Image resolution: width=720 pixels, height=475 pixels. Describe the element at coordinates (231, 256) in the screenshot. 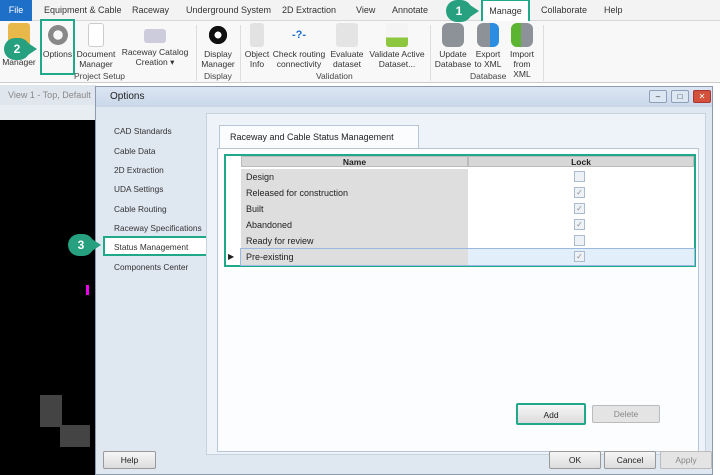

I see `current-row-arrow-icon: ▶` at that location.